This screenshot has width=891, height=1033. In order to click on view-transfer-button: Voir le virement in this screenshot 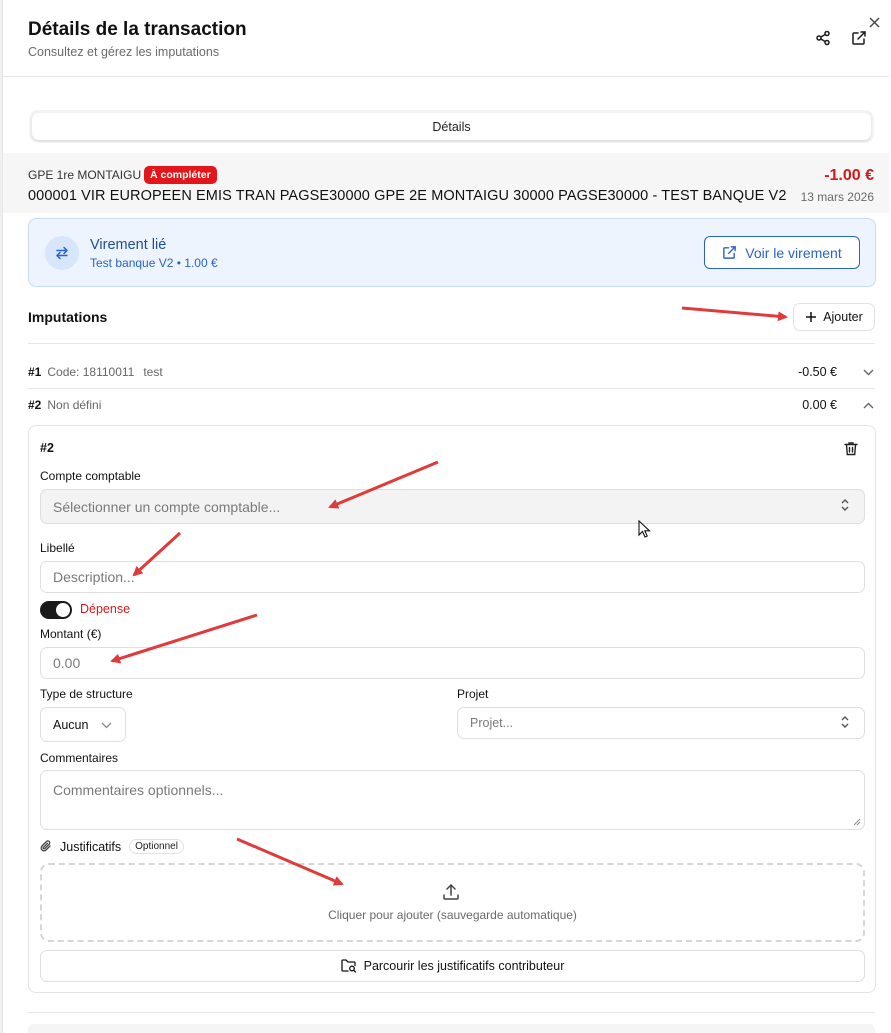, I will do `click(782, 252)`.